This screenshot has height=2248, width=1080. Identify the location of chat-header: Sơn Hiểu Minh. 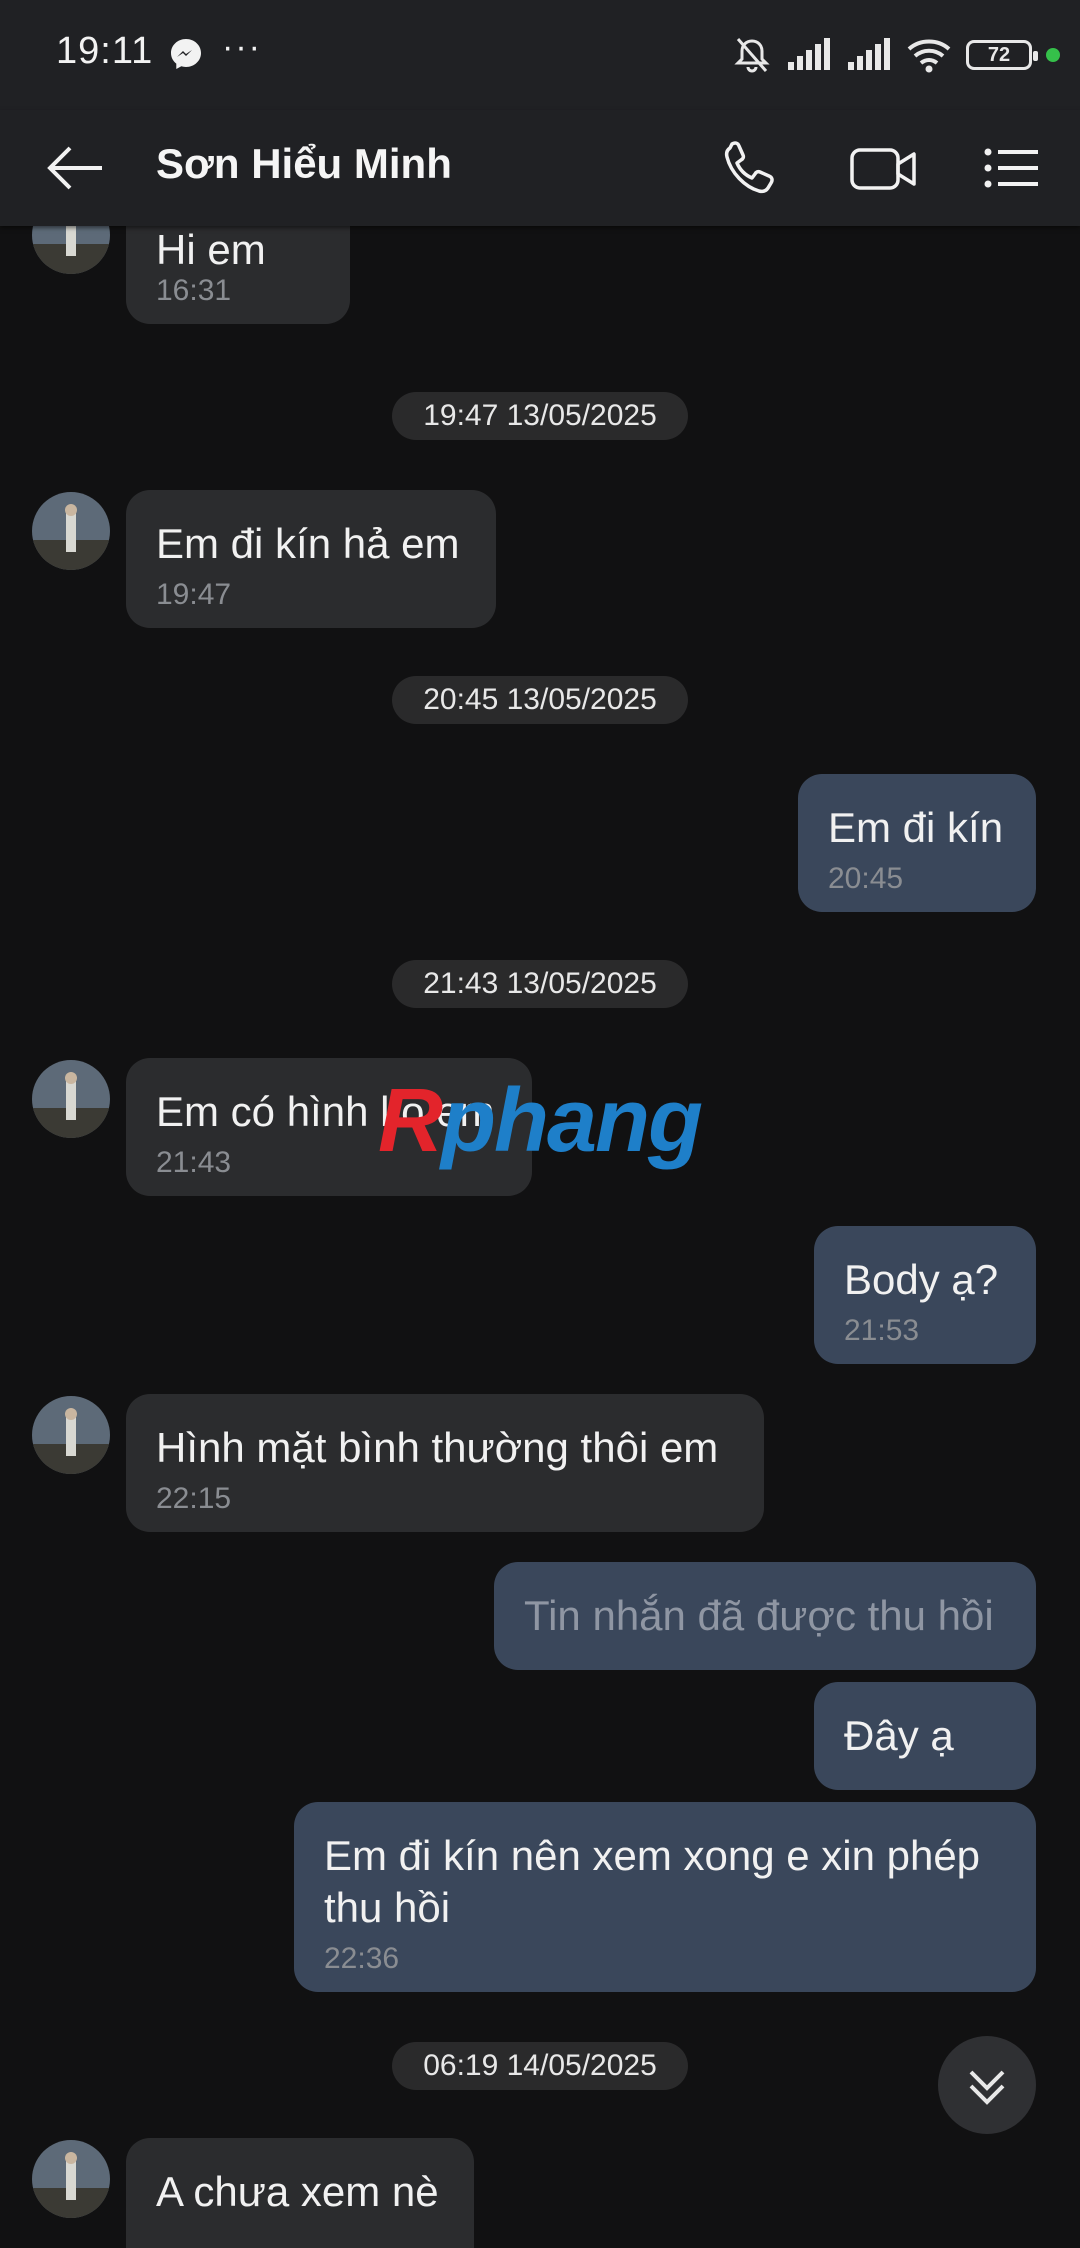
(540, 168).